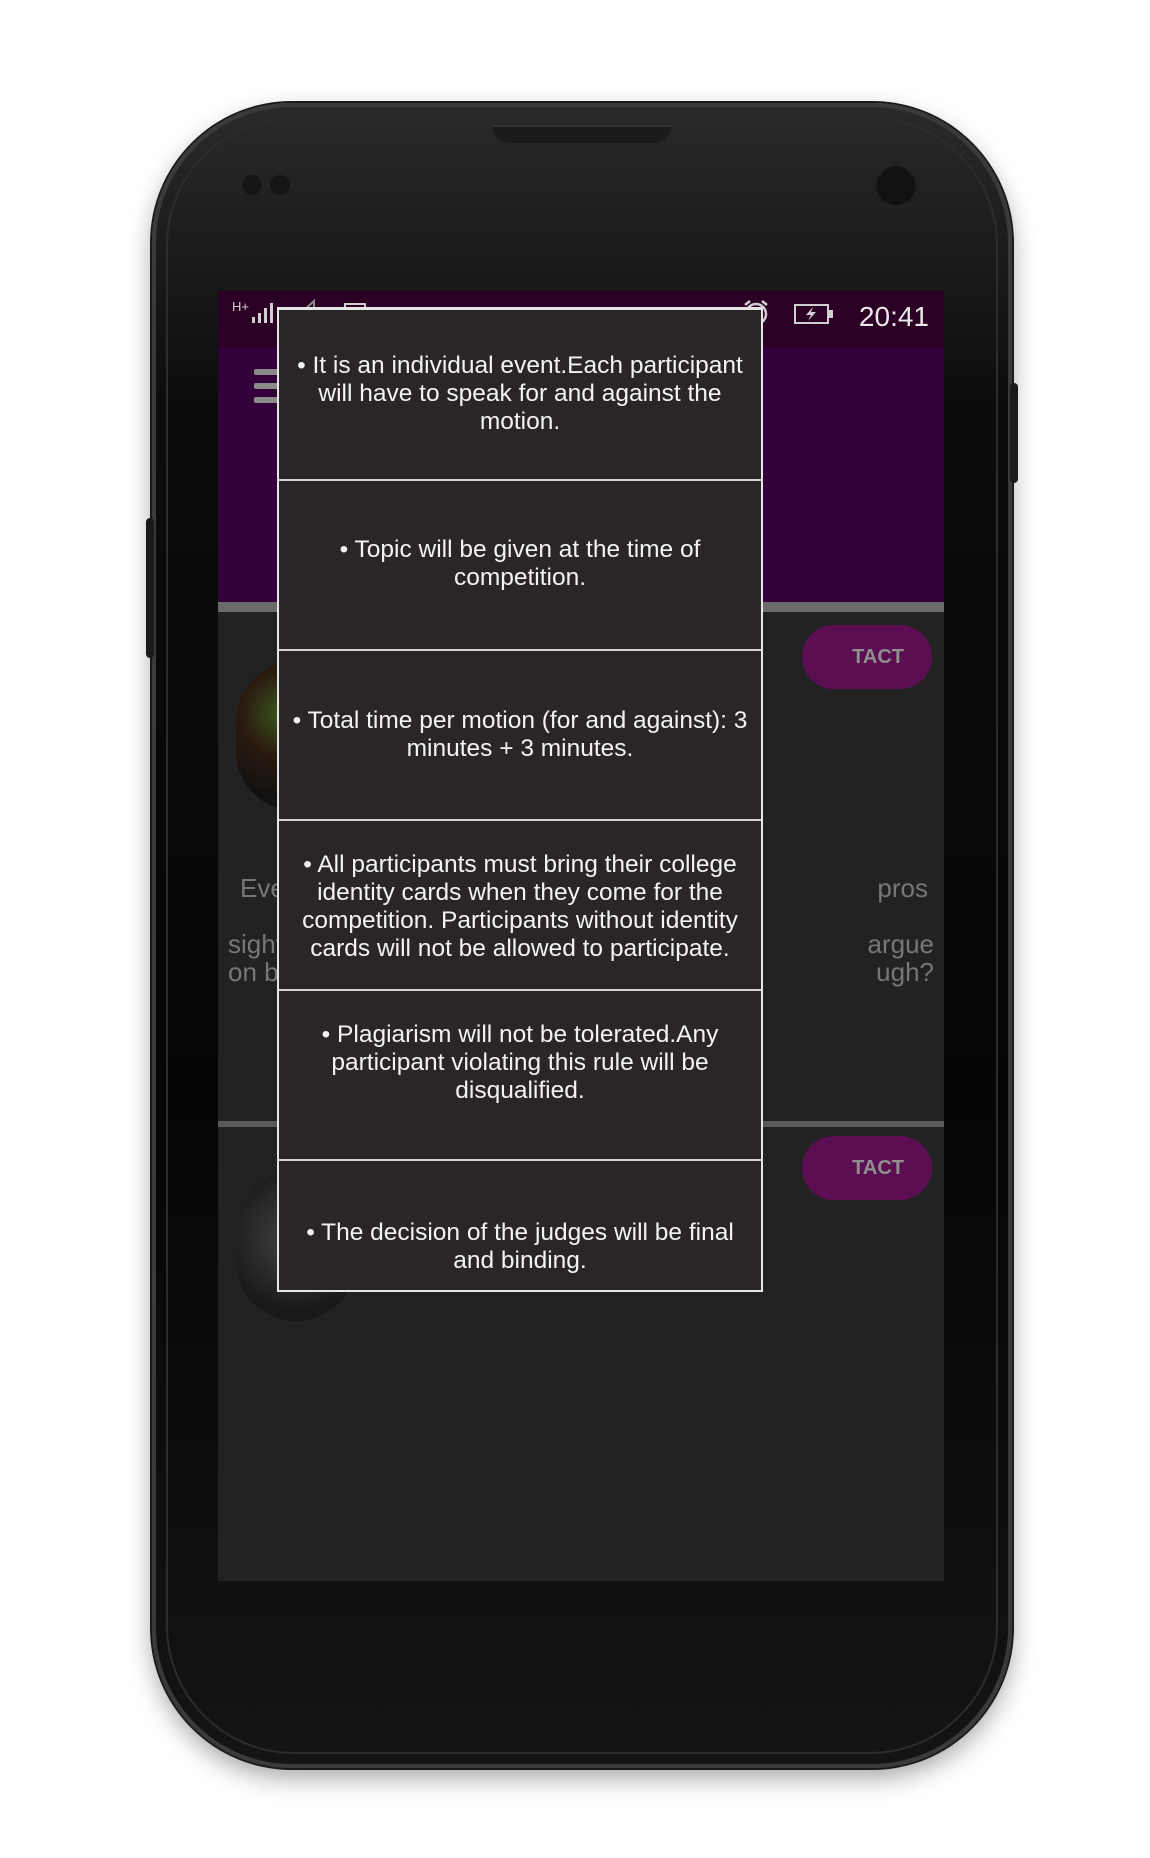  Describe the element at coordinates (262, 313) in the screenshot. I see `signal-icon` at that location.